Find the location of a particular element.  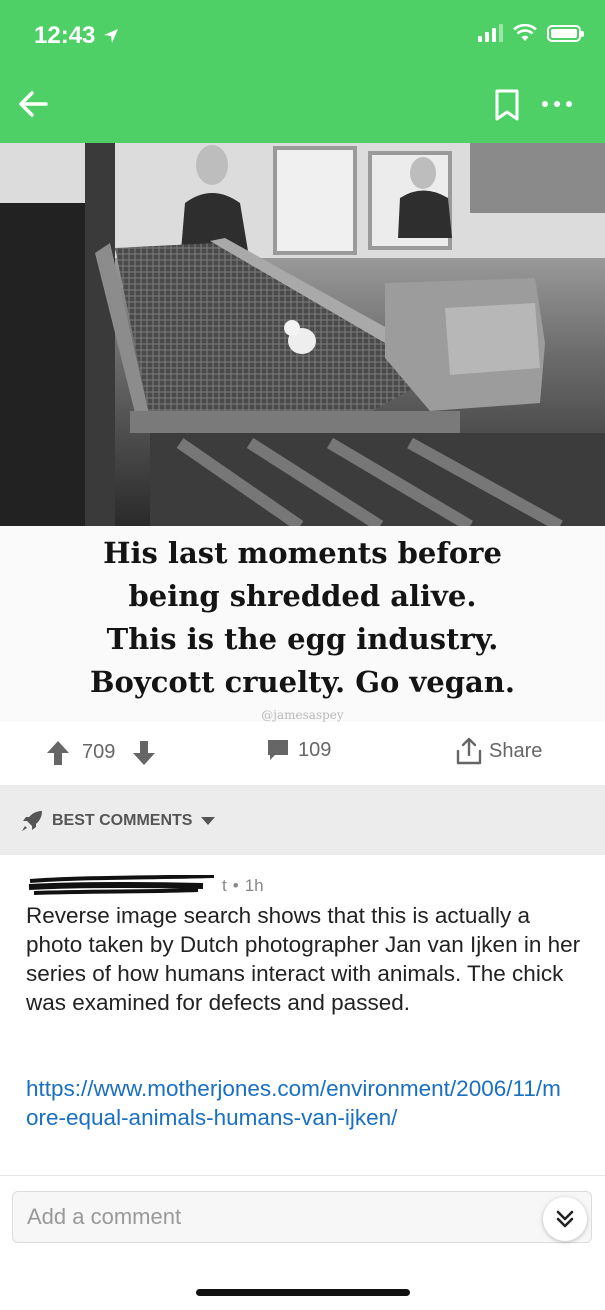

home-indicator is located at coordinates (303, 1292).